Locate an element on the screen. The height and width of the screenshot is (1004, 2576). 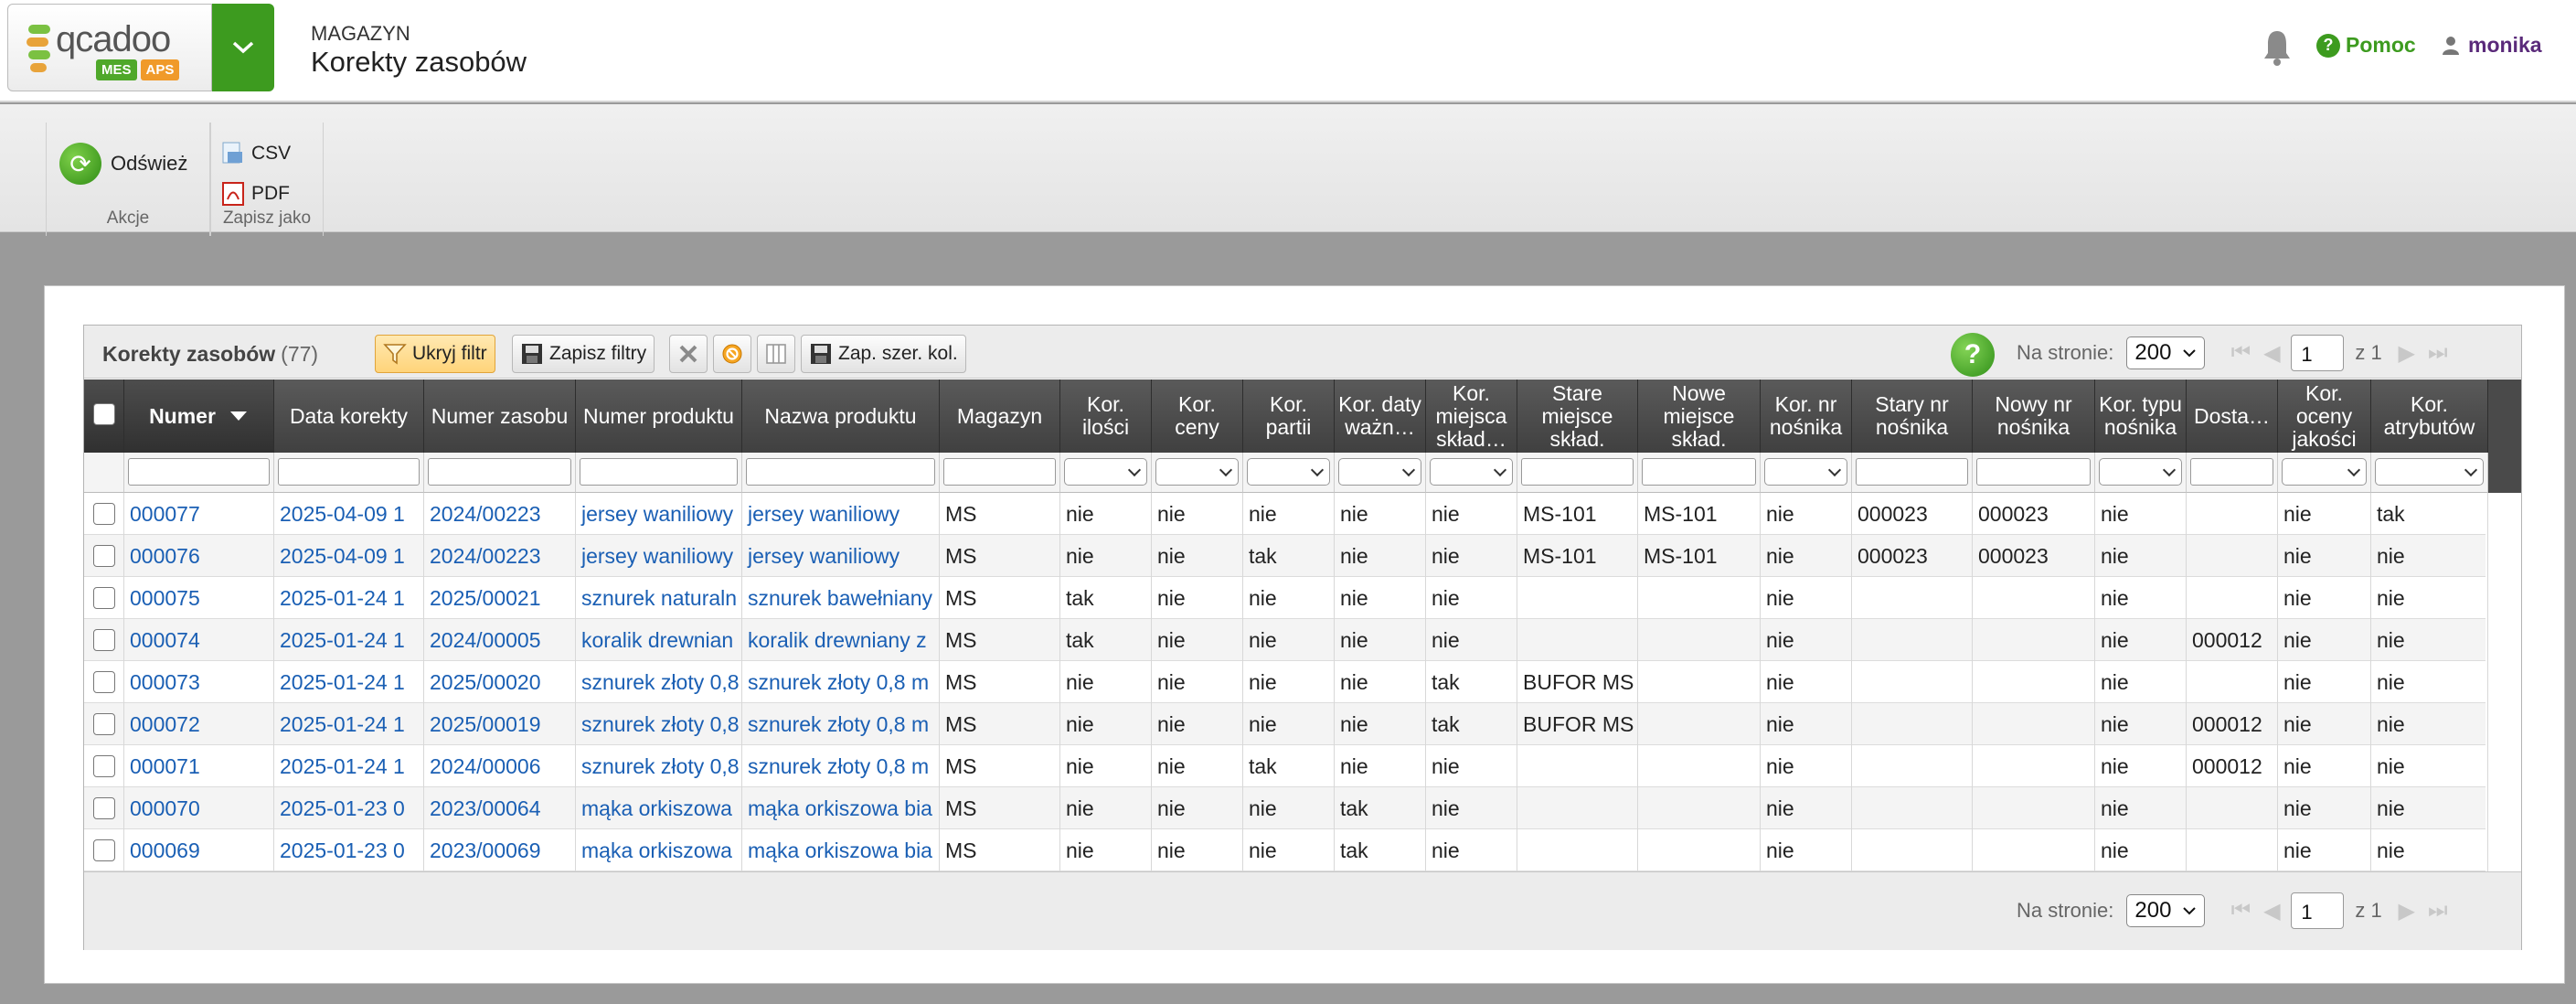
columns-button is located at coordinates (776, 354).